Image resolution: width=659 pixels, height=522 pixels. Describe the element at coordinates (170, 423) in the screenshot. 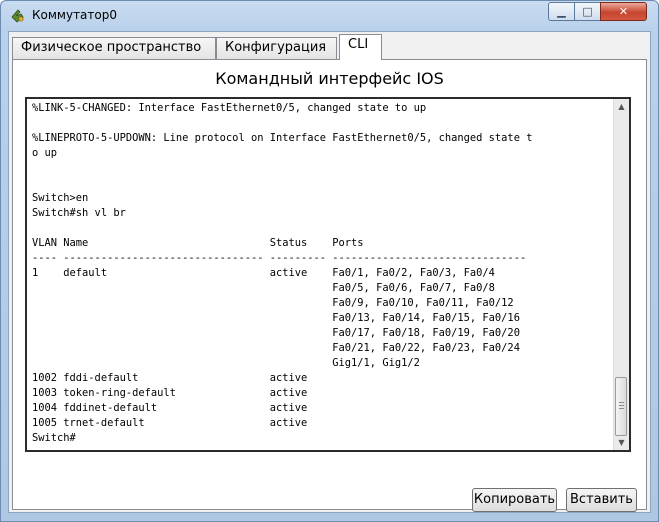

I see `terminal-line: 1005 trnet-default active` at that location.